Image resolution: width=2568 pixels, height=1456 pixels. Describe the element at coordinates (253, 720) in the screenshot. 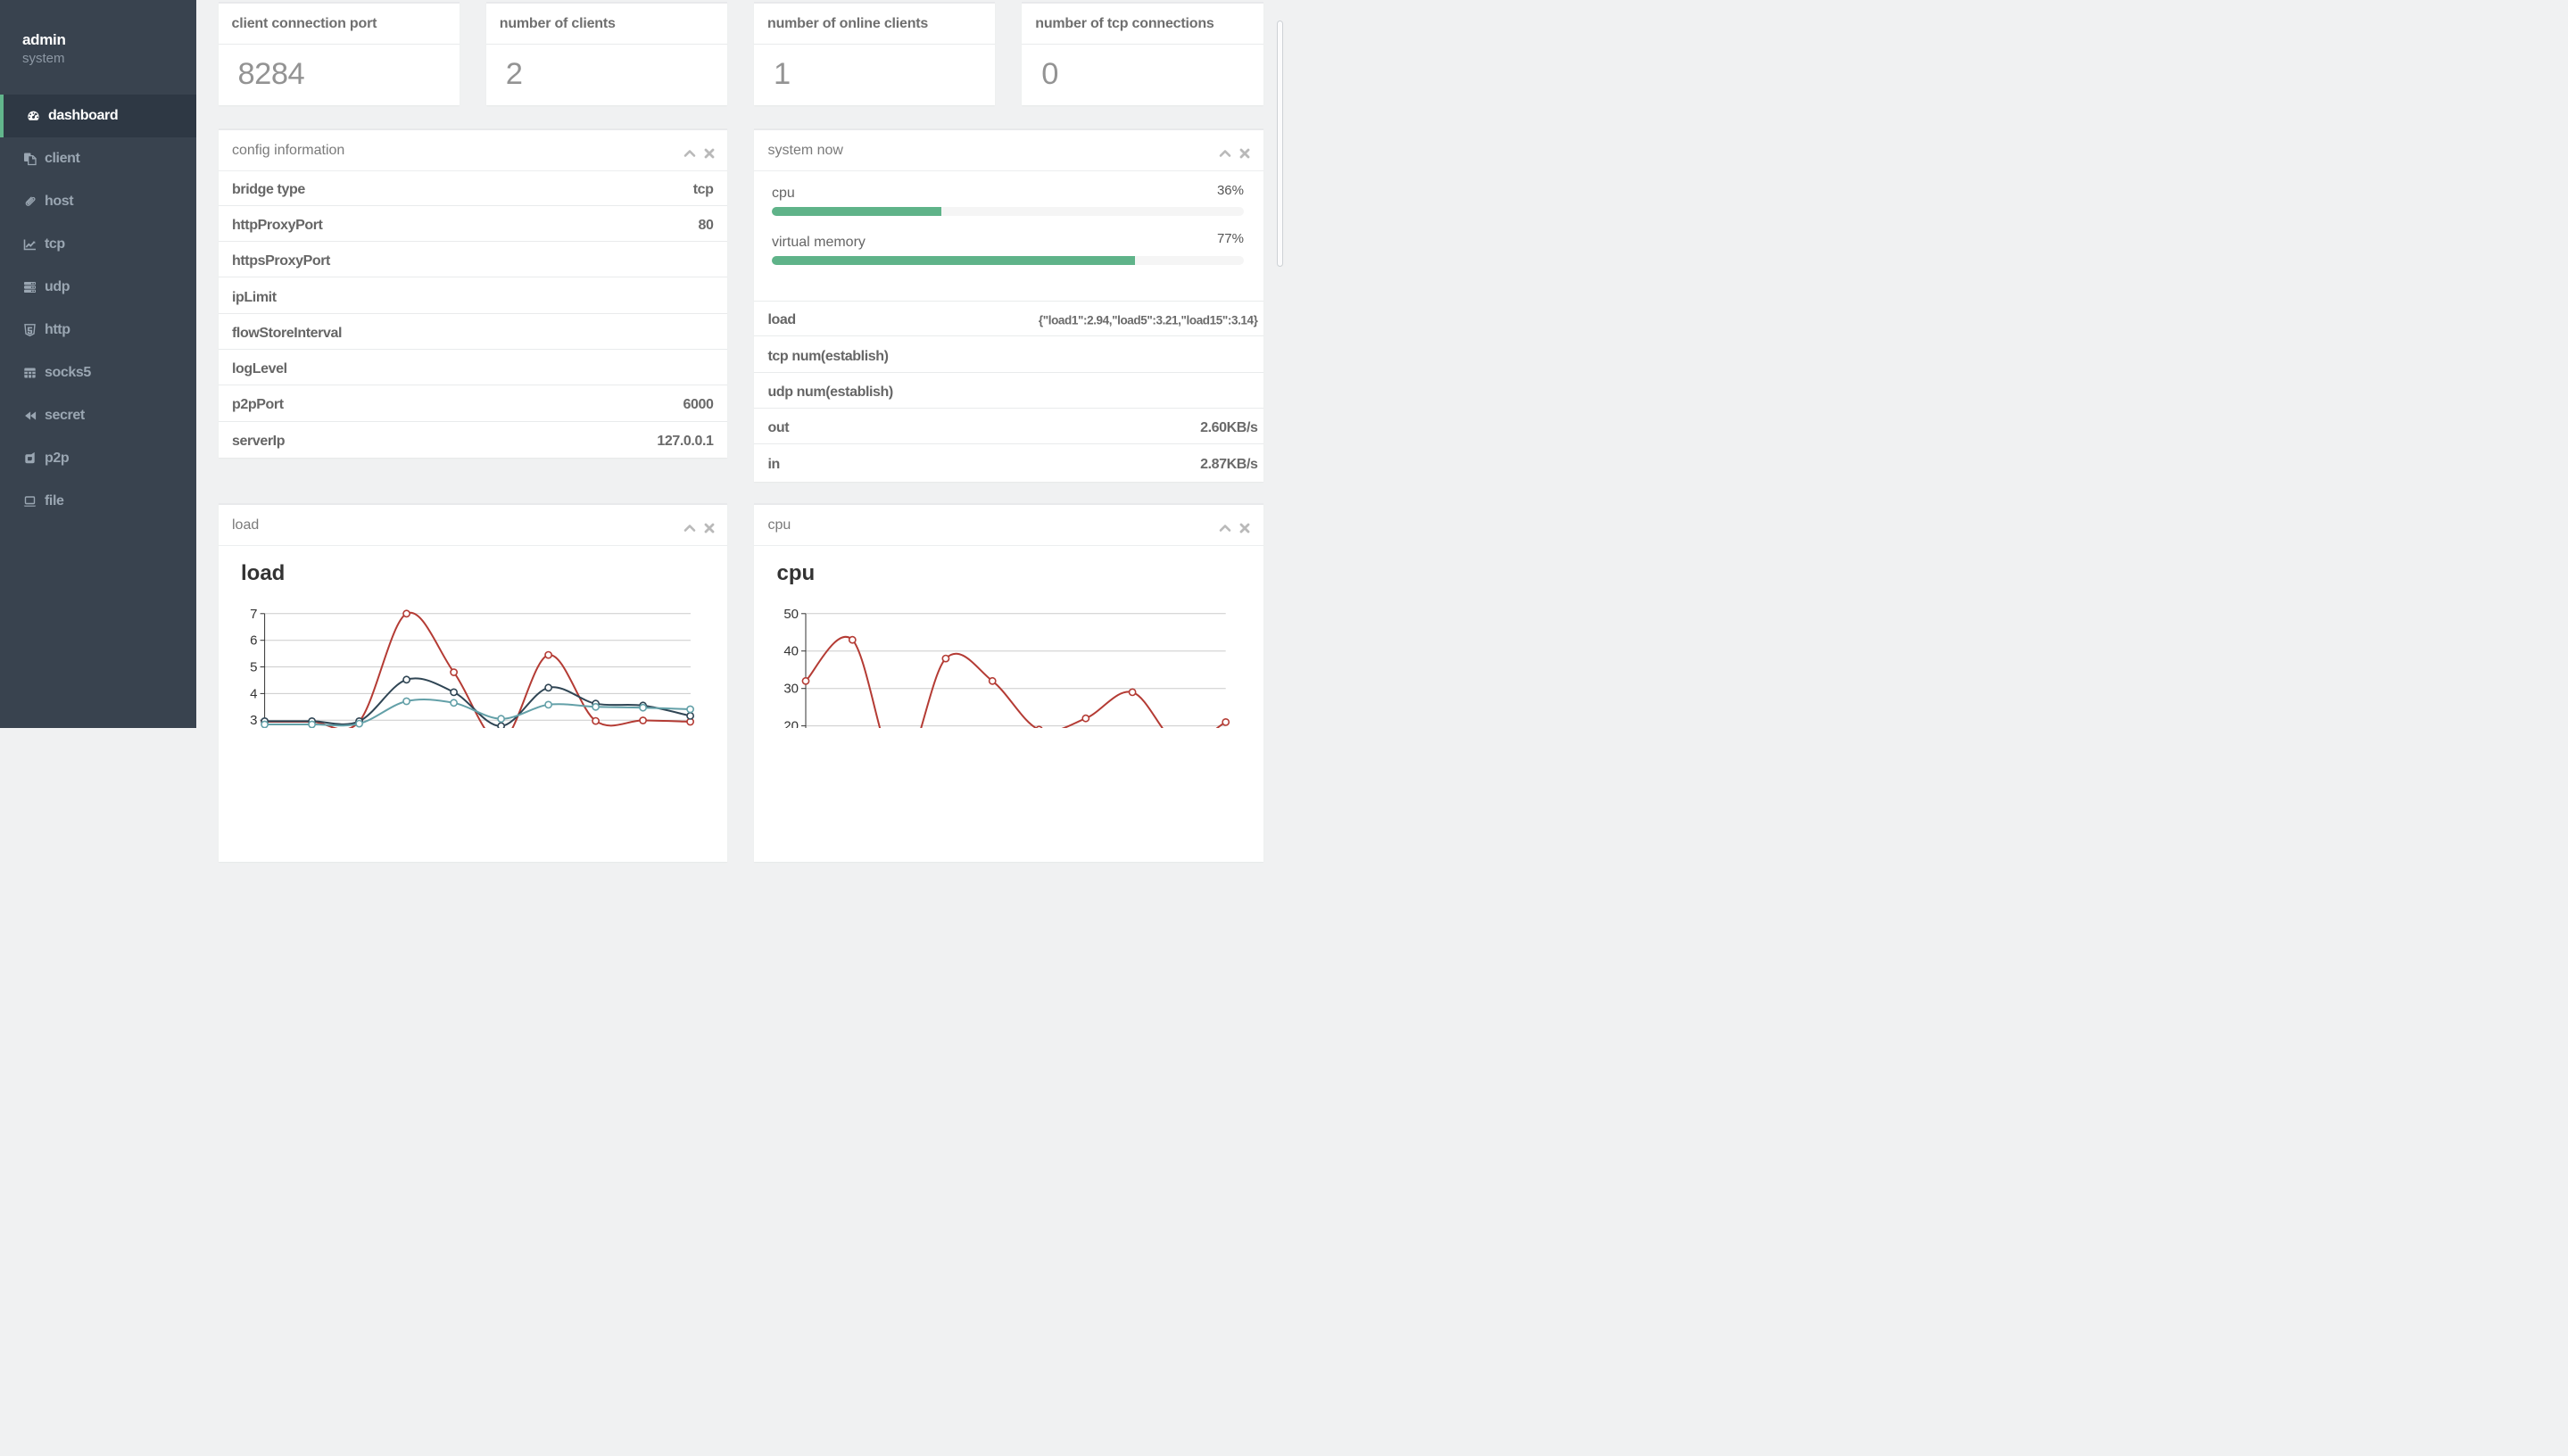

I see `svg-text: 3` at that location.